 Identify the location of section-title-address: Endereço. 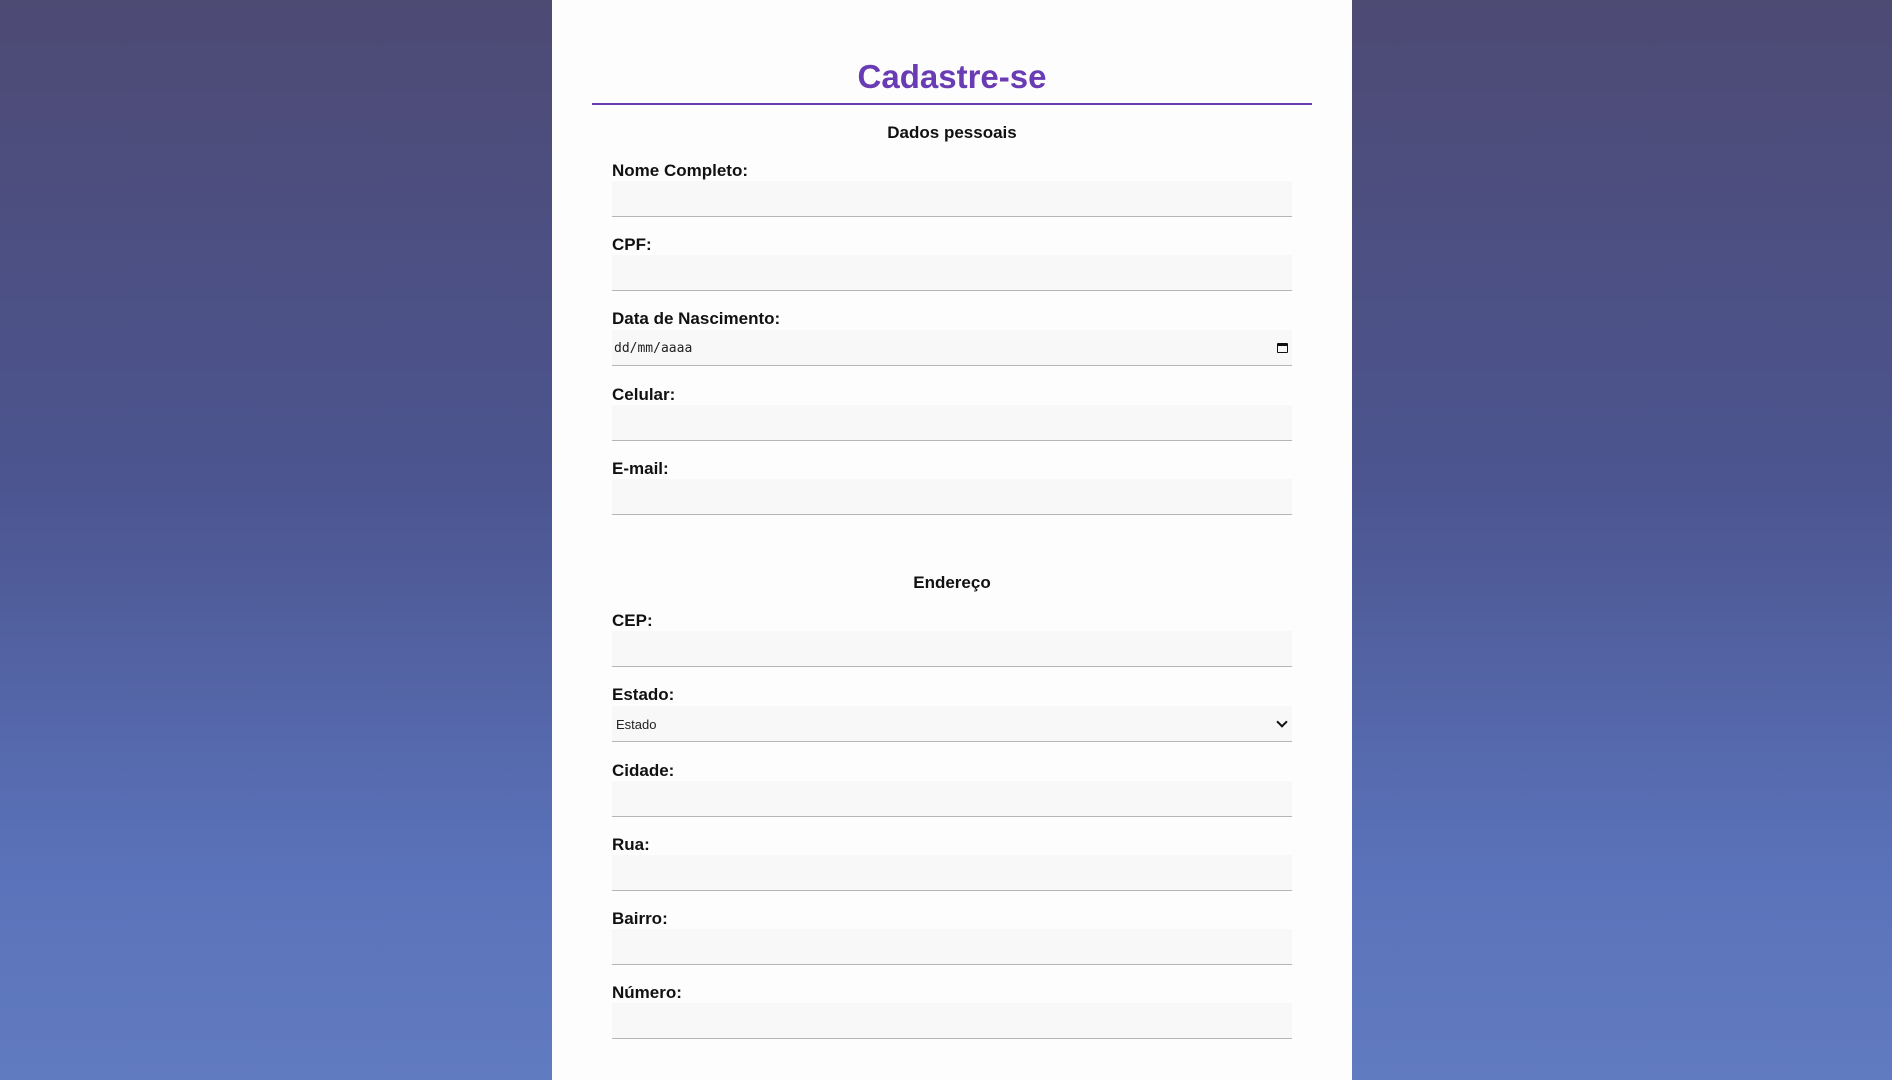
(952, 582).